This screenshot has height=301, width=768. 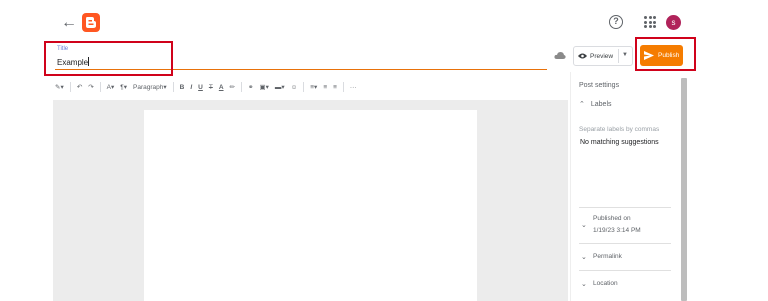 What do you see at coordinates (335, 87) in the screenshot?
I see `bulleted-list-icon: ≡` at bounding box center [335, 87].